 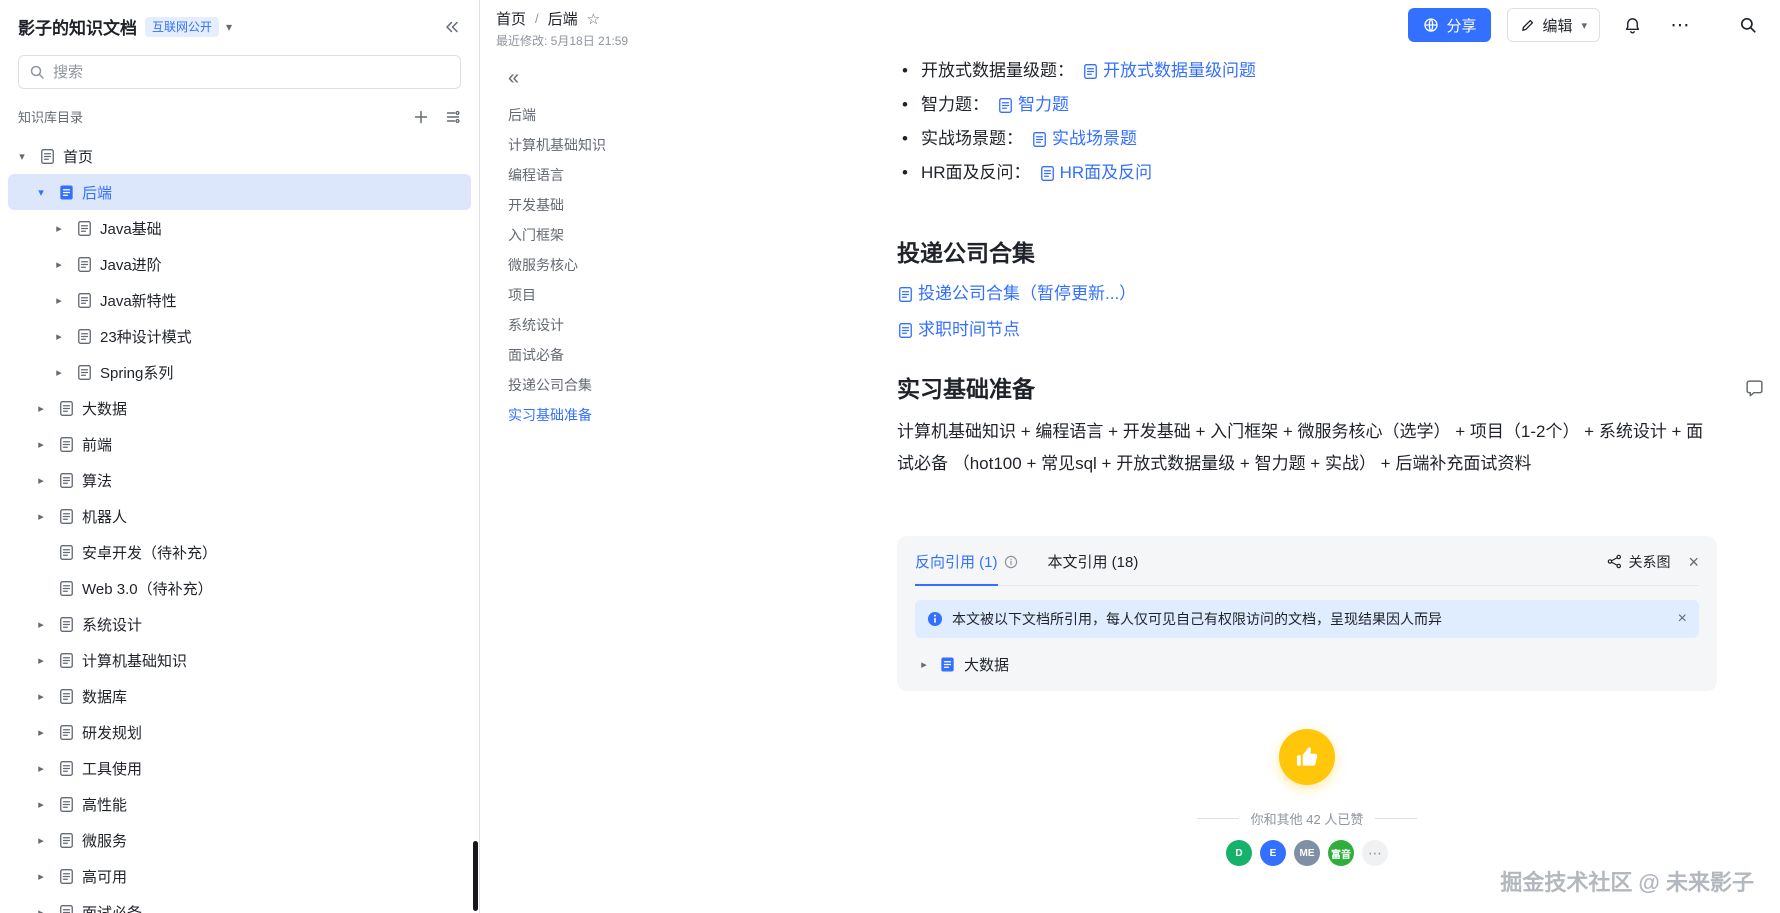 What do you see at coordinates (1011, 562) in the screenshot?
I see `info-icon` at bounding box center [1011, 562].